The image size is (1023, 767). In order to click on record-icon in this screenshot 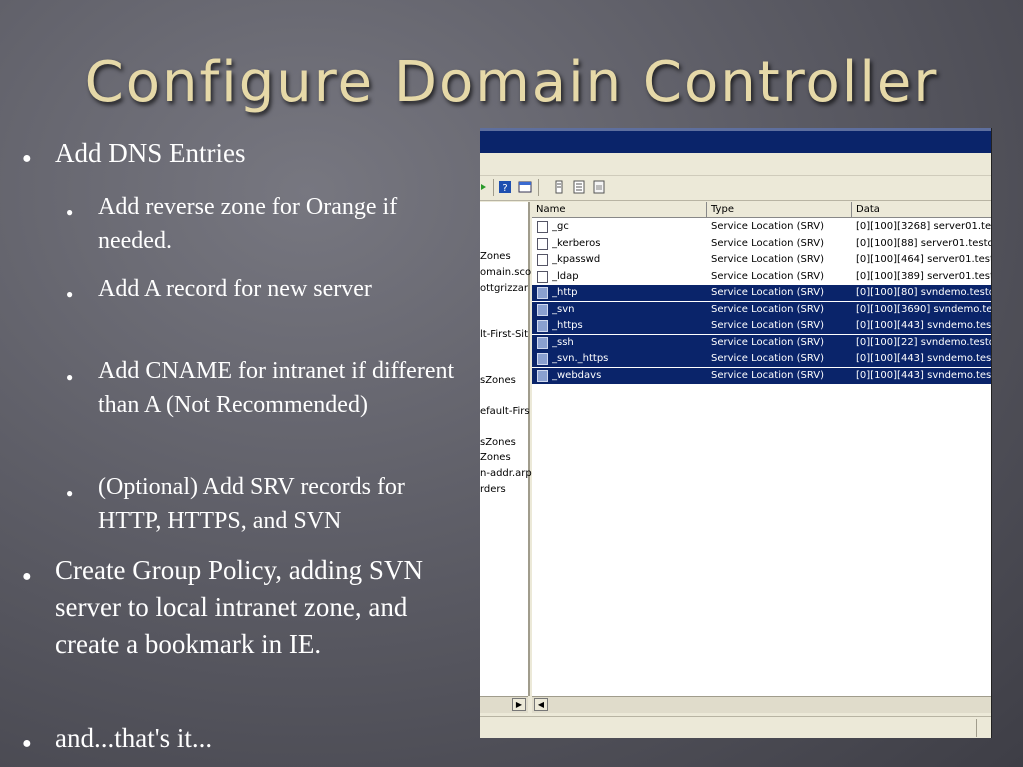, I will do `click(559, 187)`.